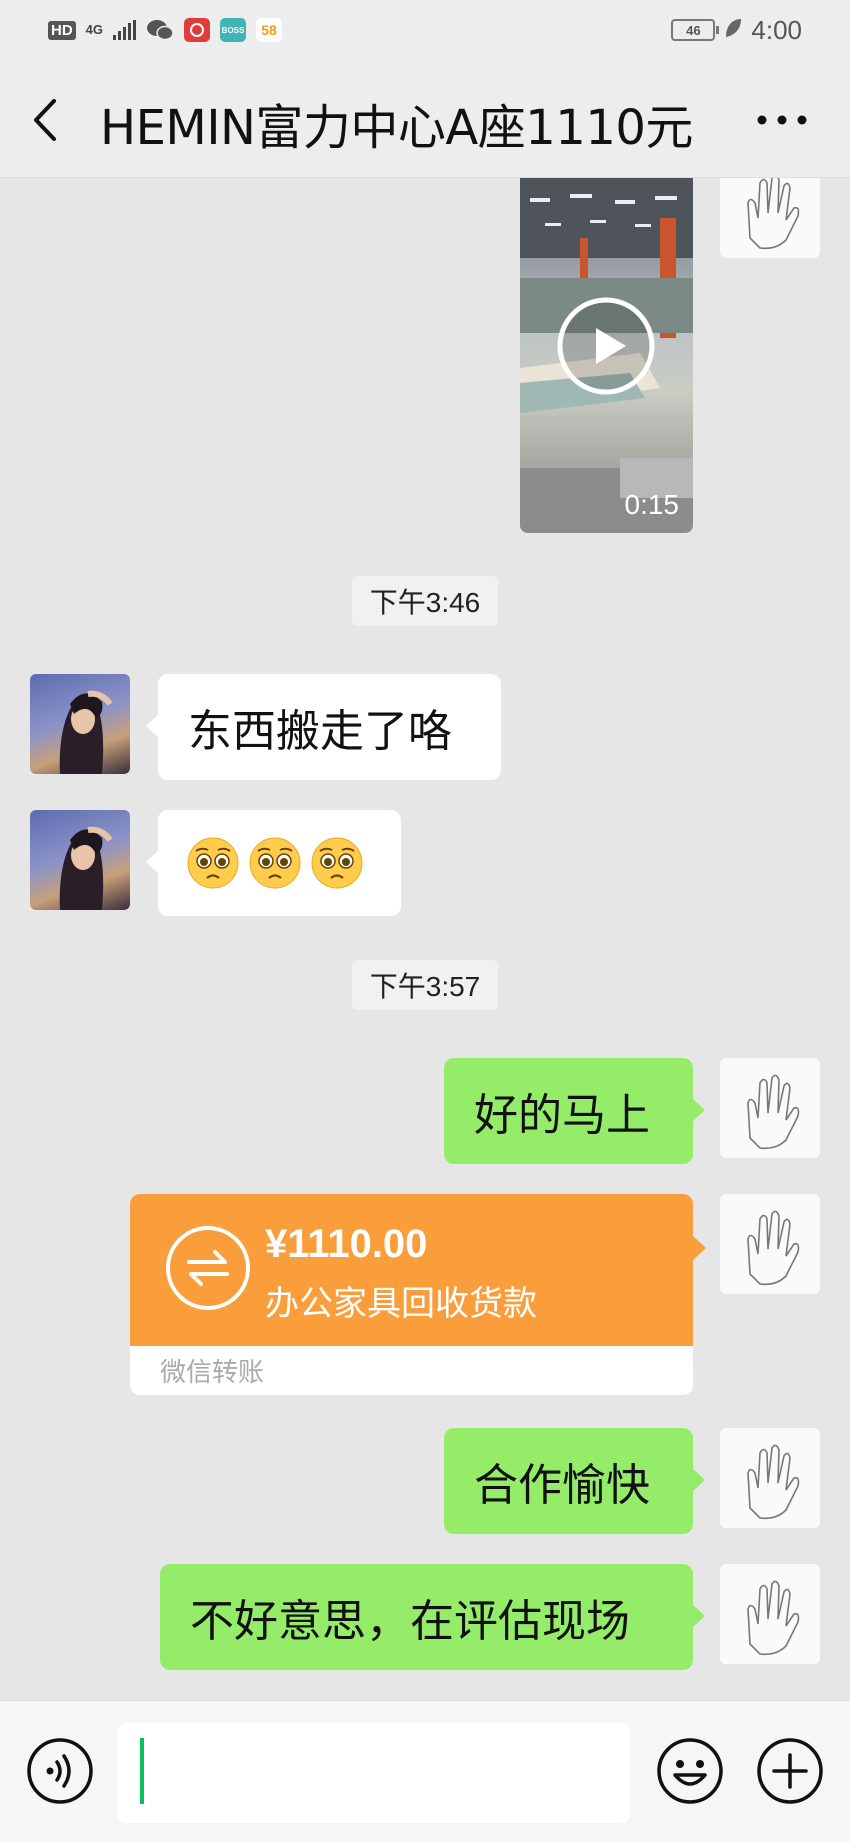  What do you see at coordinates (320, 731) in the screenshot?
I see `message-text: 东西搬走了咯` at bounding box center [320, 731].